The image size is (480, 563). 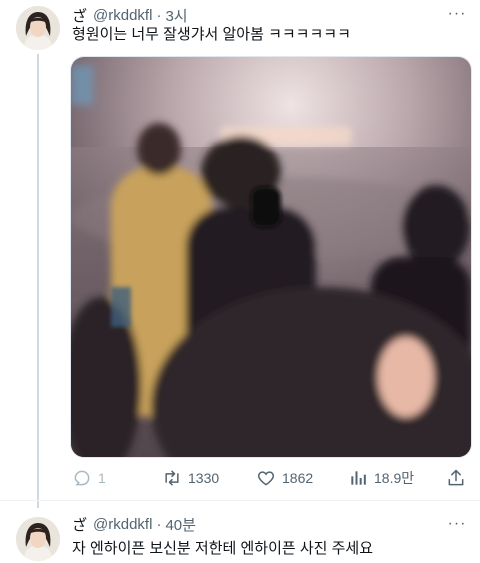 I want to click on retweet-button: 1330, so click(x=190, y=478).